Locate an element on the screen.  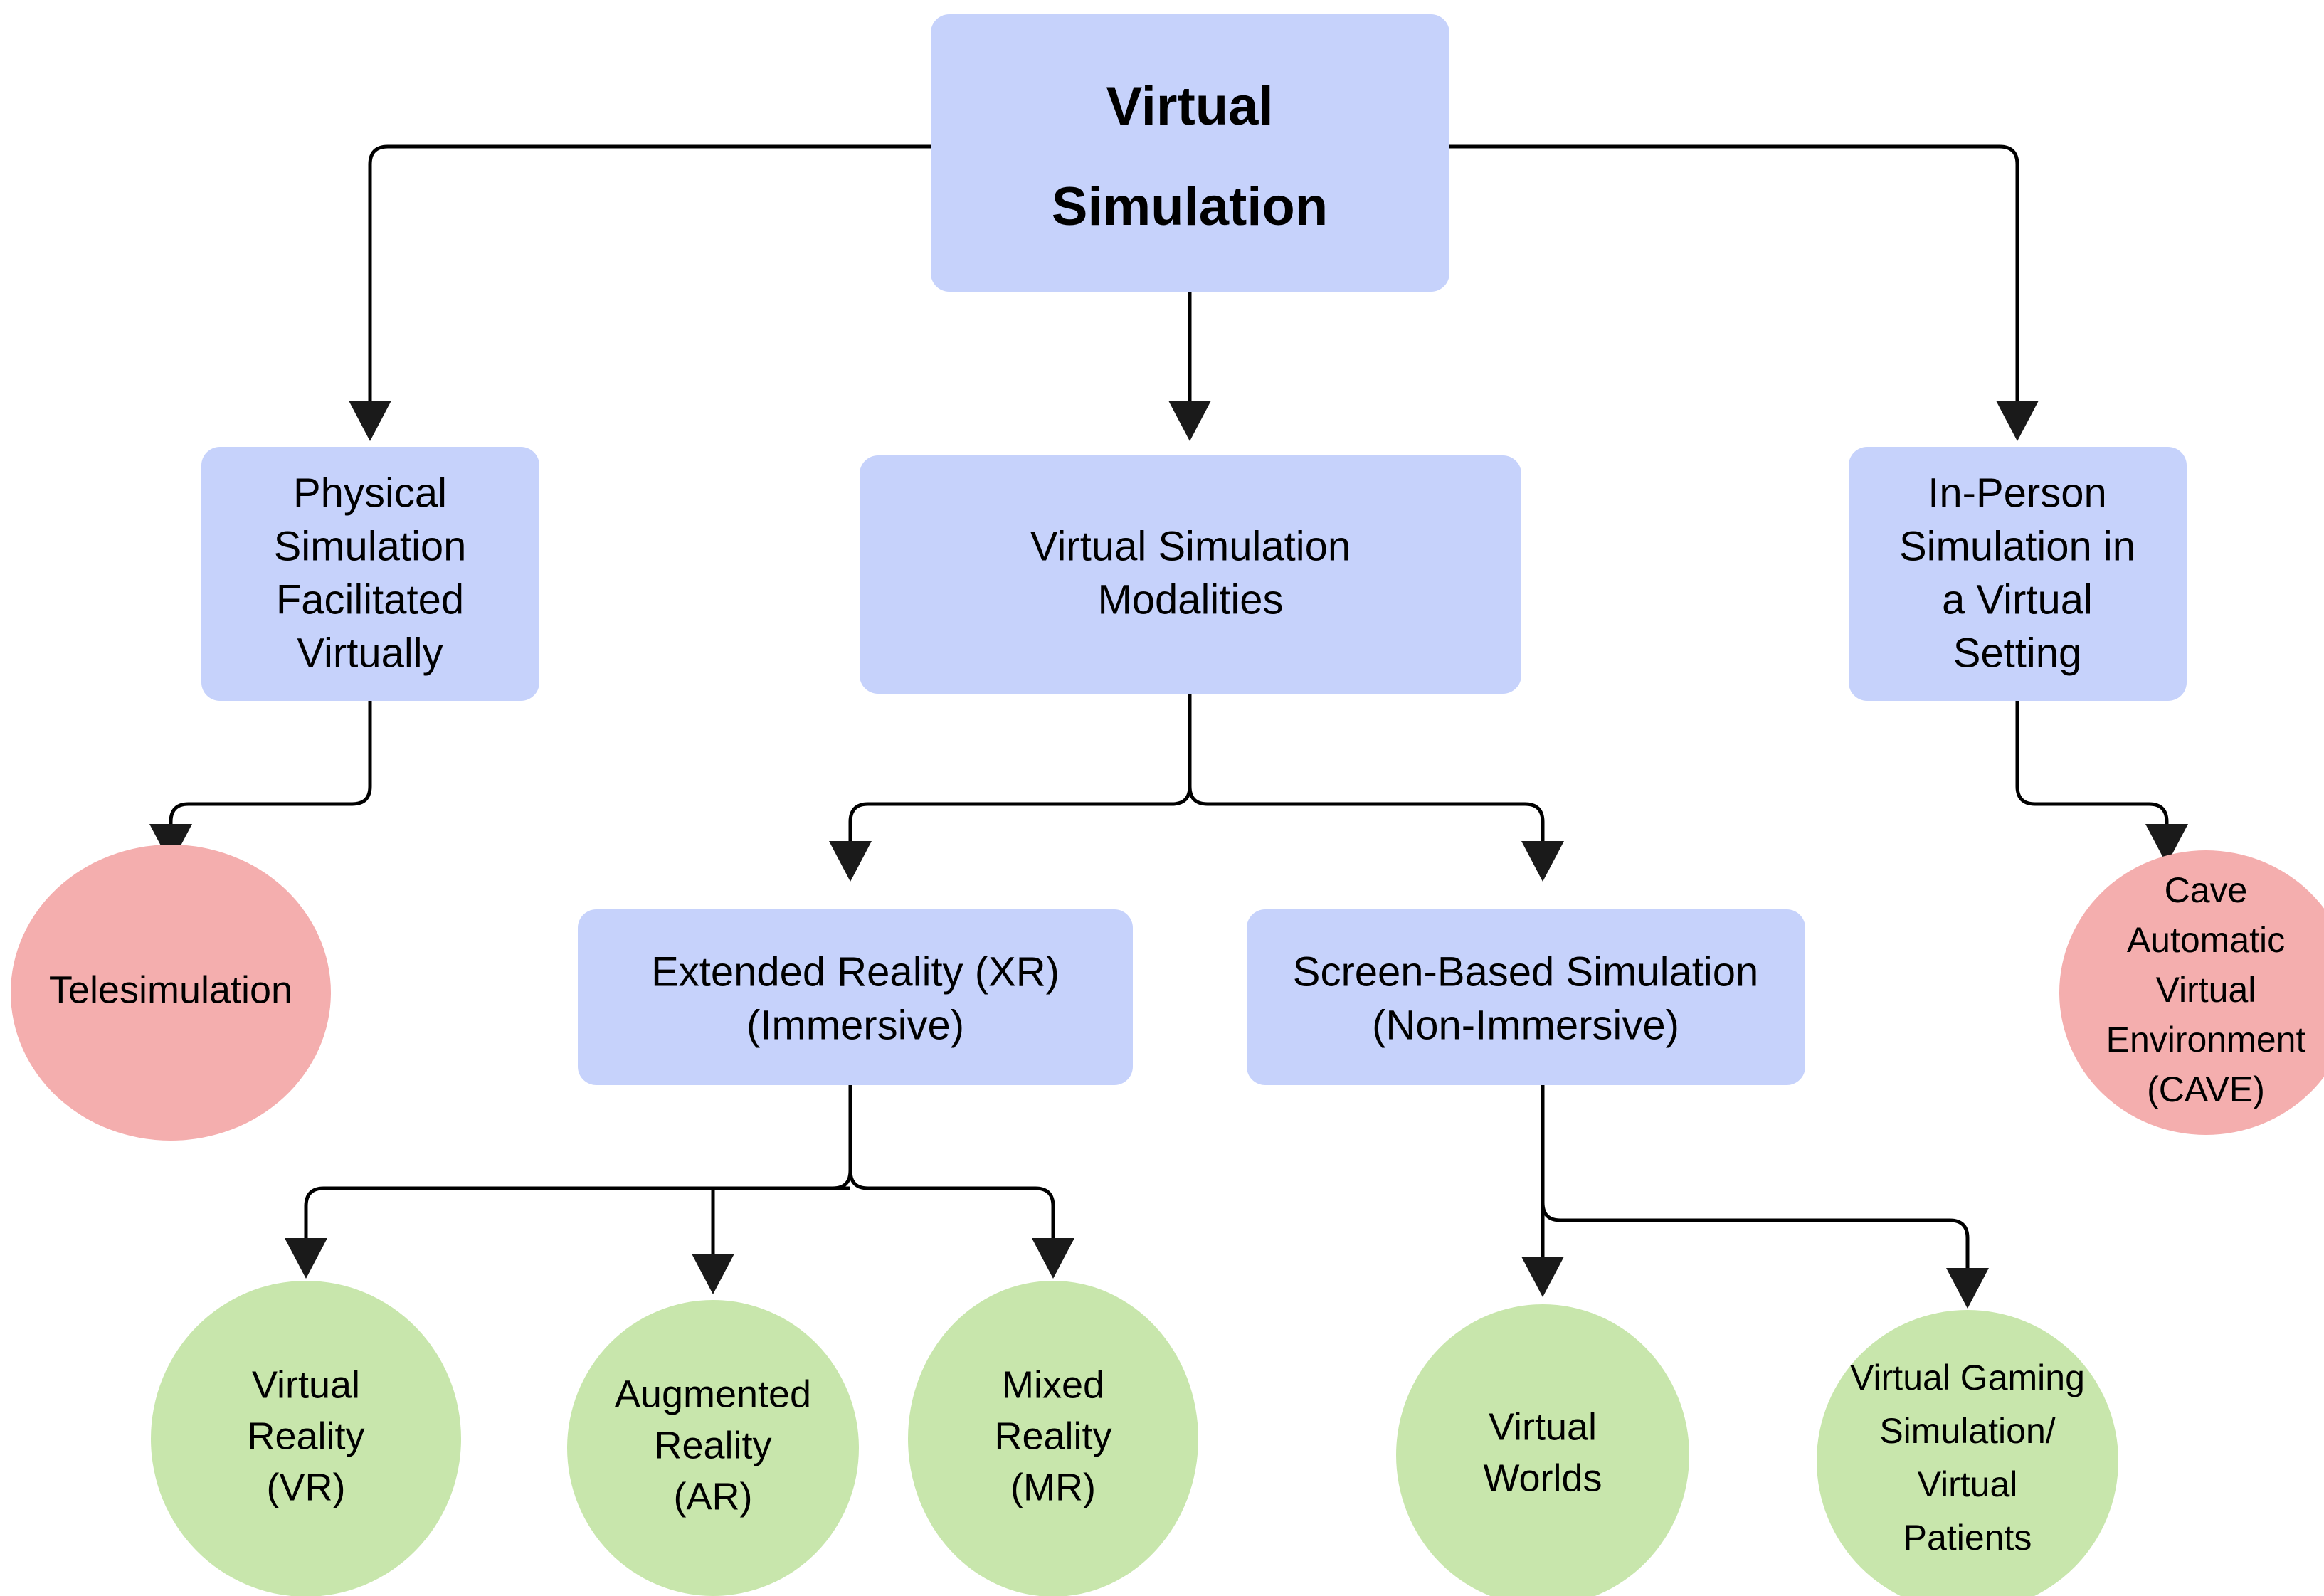
node-augmented-reality-line-1: Augmented is located at coordinates (713, 1394).